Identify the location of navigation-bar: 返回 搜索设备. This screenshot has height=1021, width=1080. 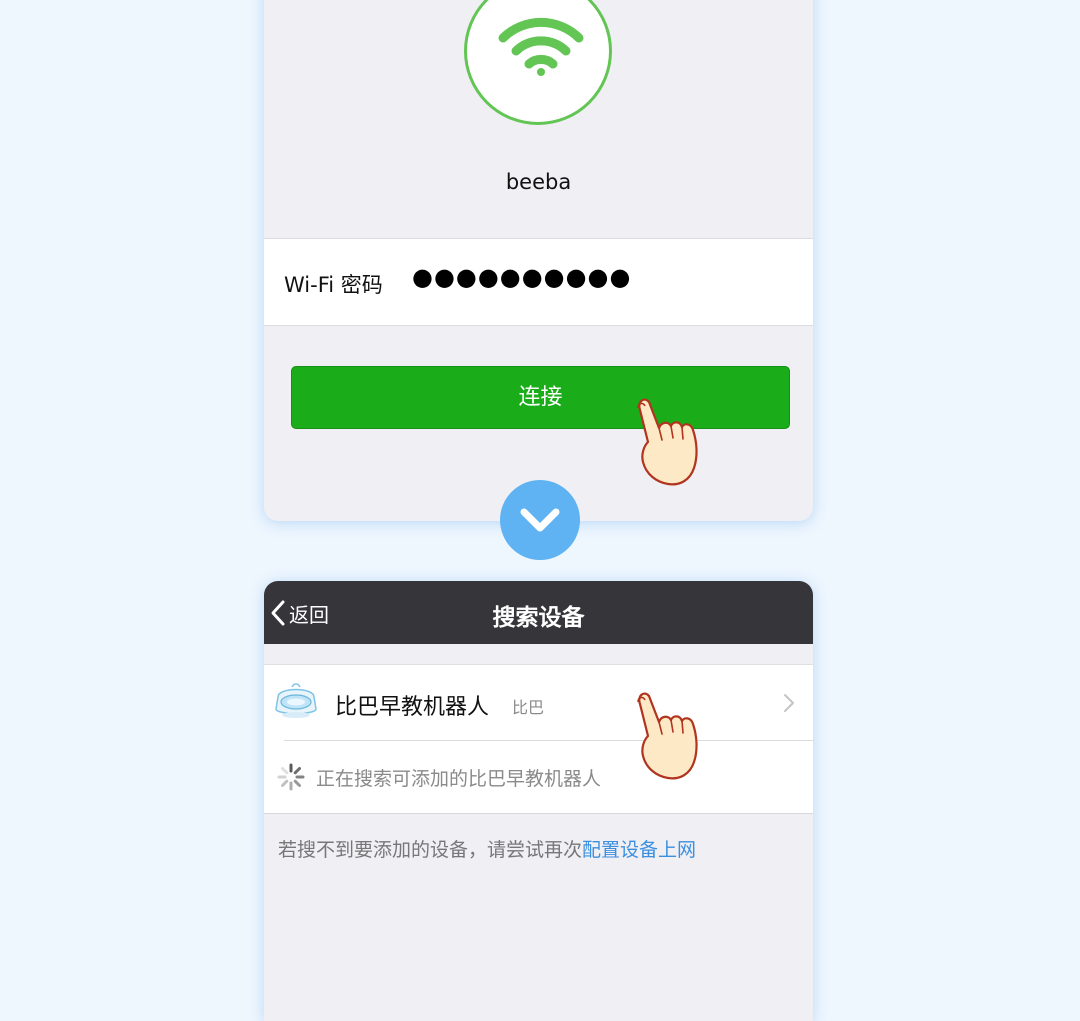
(538, 612).